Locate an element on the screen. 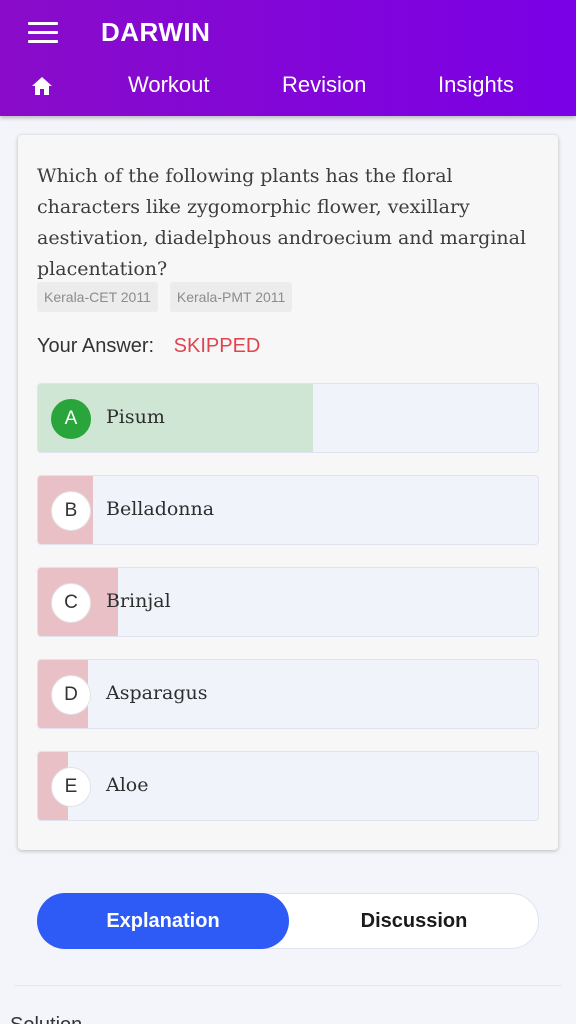 This screenshot has width=576, height=1024. exam-tag: Kerala-CET 2011 is located at coordinates (97, 297).